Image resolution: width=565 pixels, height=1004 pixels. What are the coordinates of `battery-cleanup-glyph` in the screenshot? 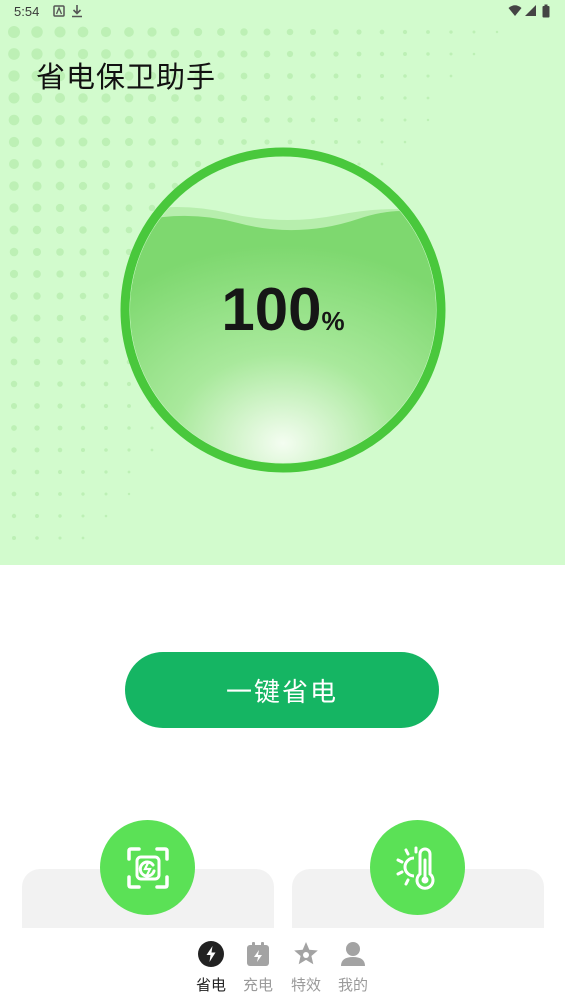 It's located at (147, 867).